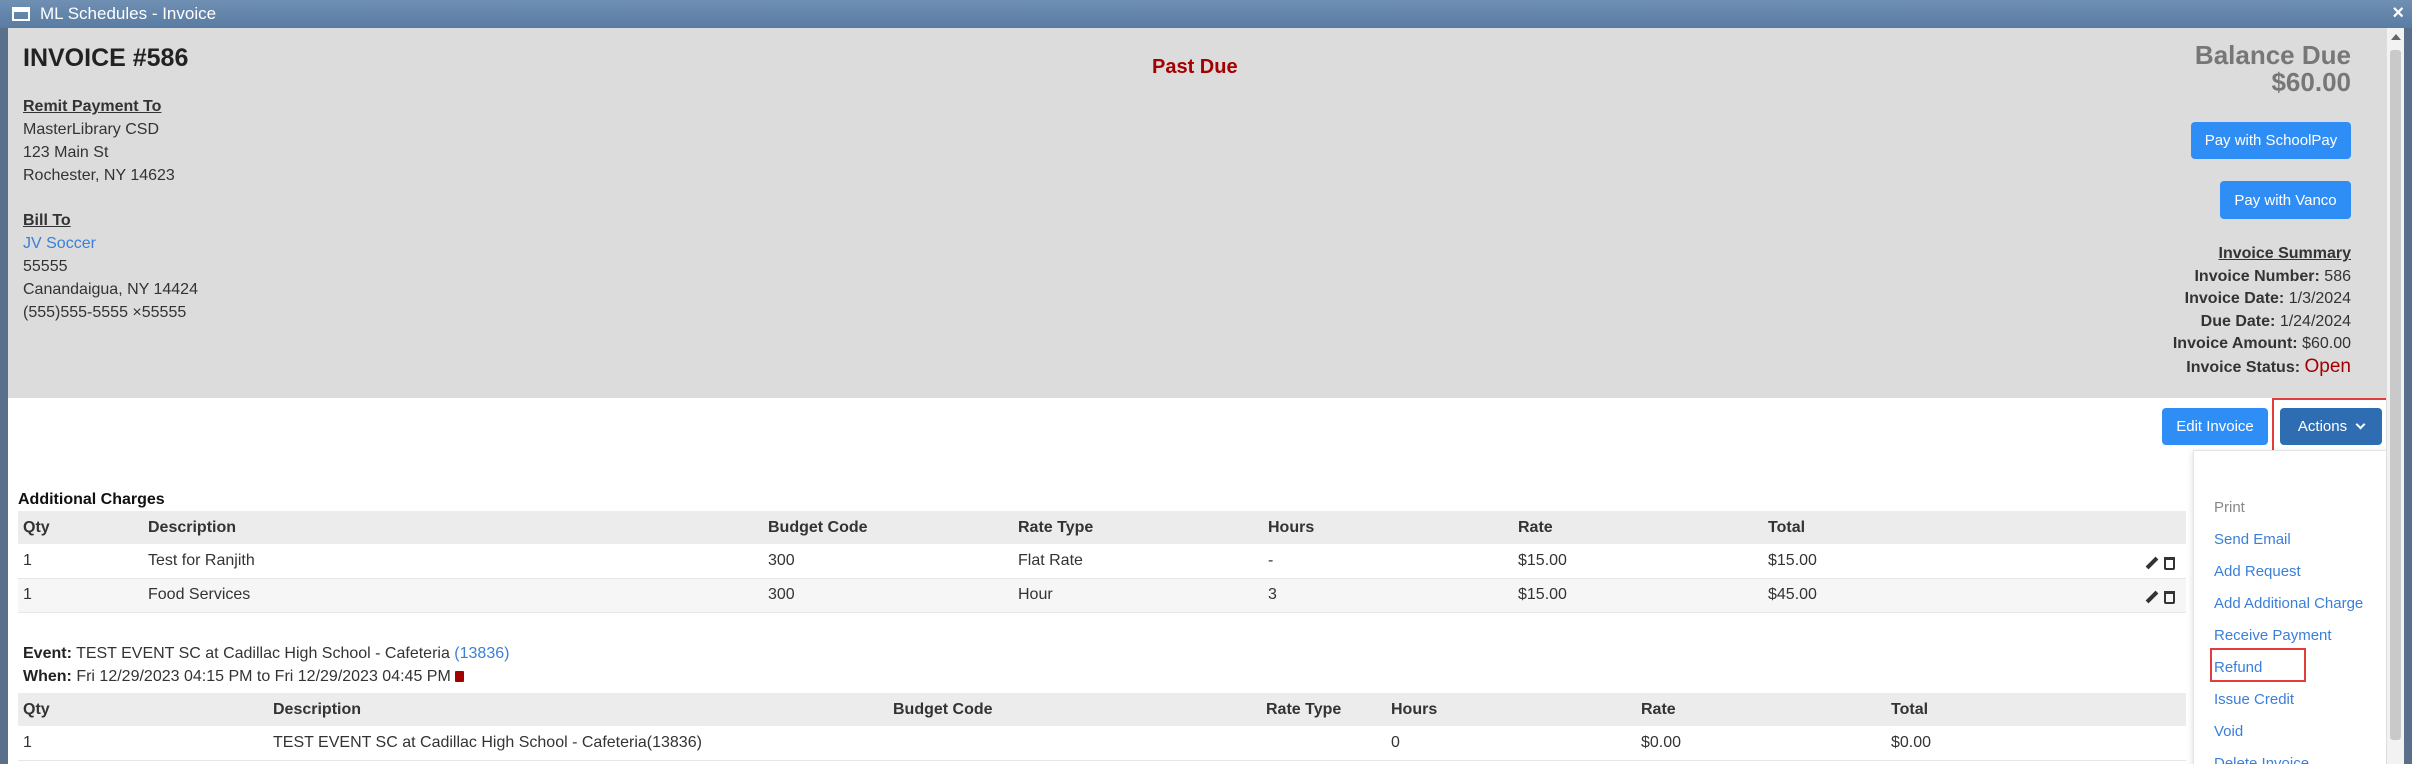  What do you see at coordinates (2261, 343) in the screenshot?
I see `summary-amount: Invoice Amount: $60.00` at bounding box center [2261, 343].